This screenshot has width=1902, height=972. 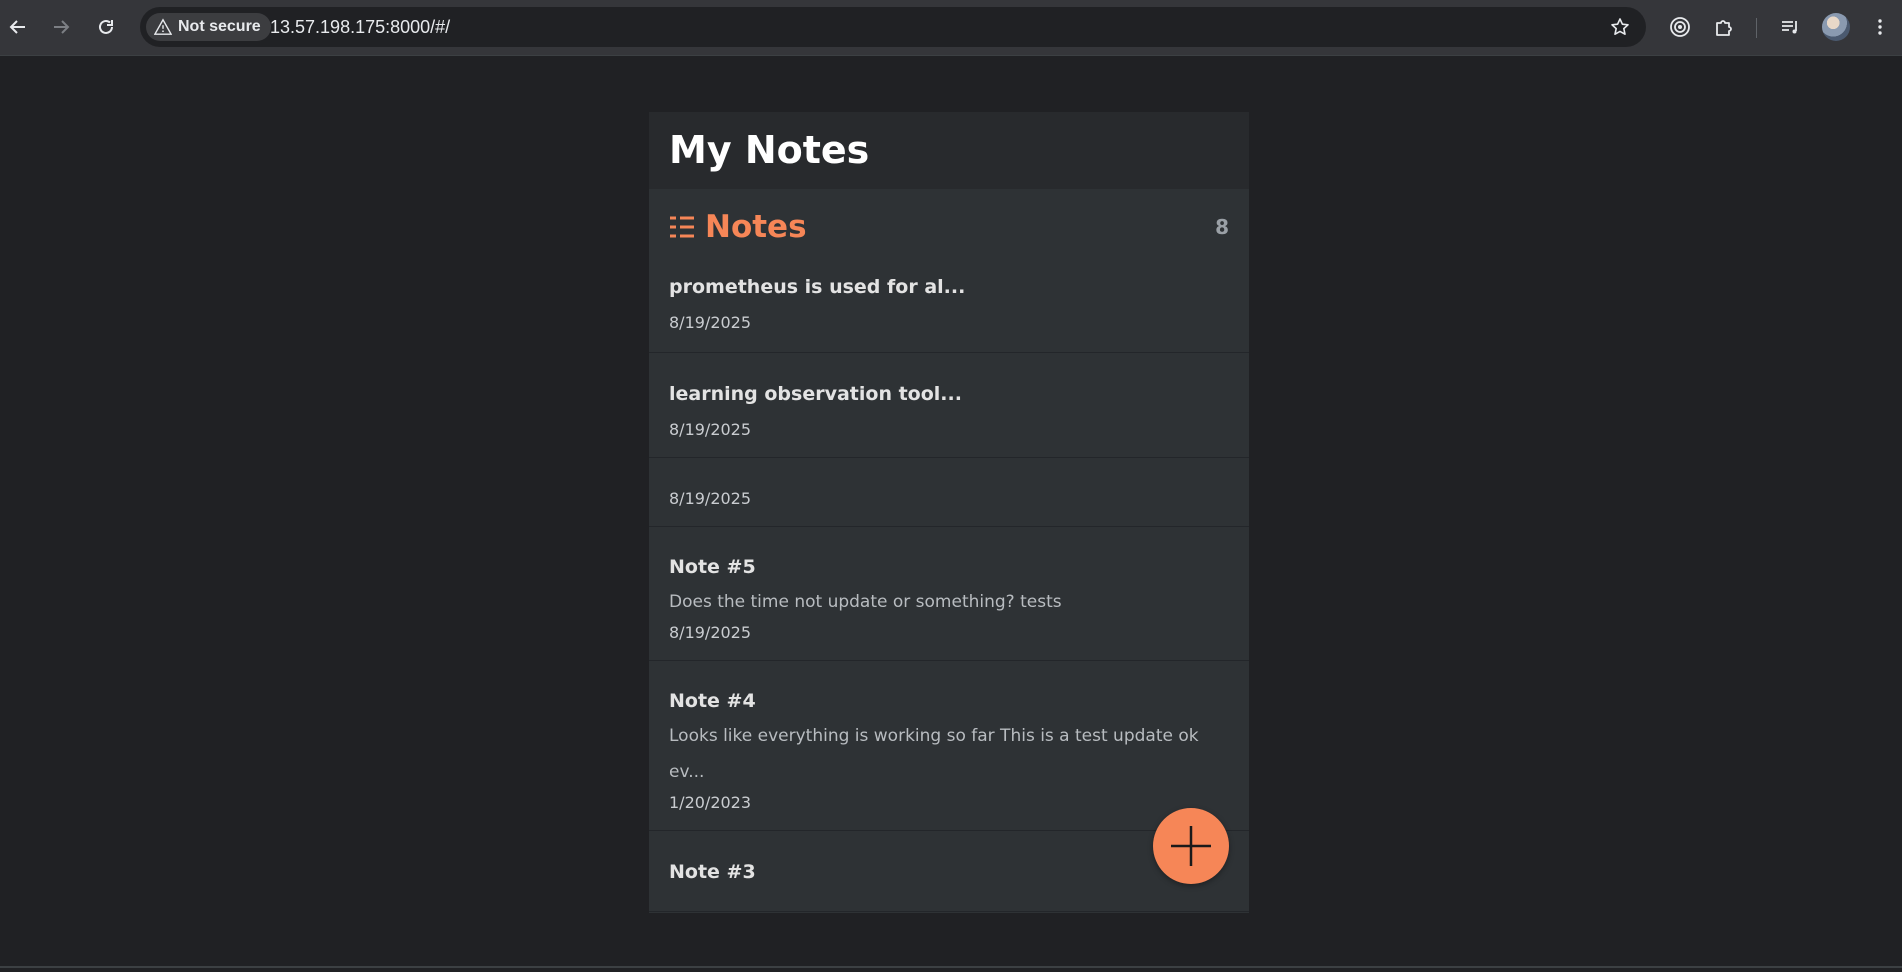 I want to click on add-note-button, so click(x=1191, y=846).